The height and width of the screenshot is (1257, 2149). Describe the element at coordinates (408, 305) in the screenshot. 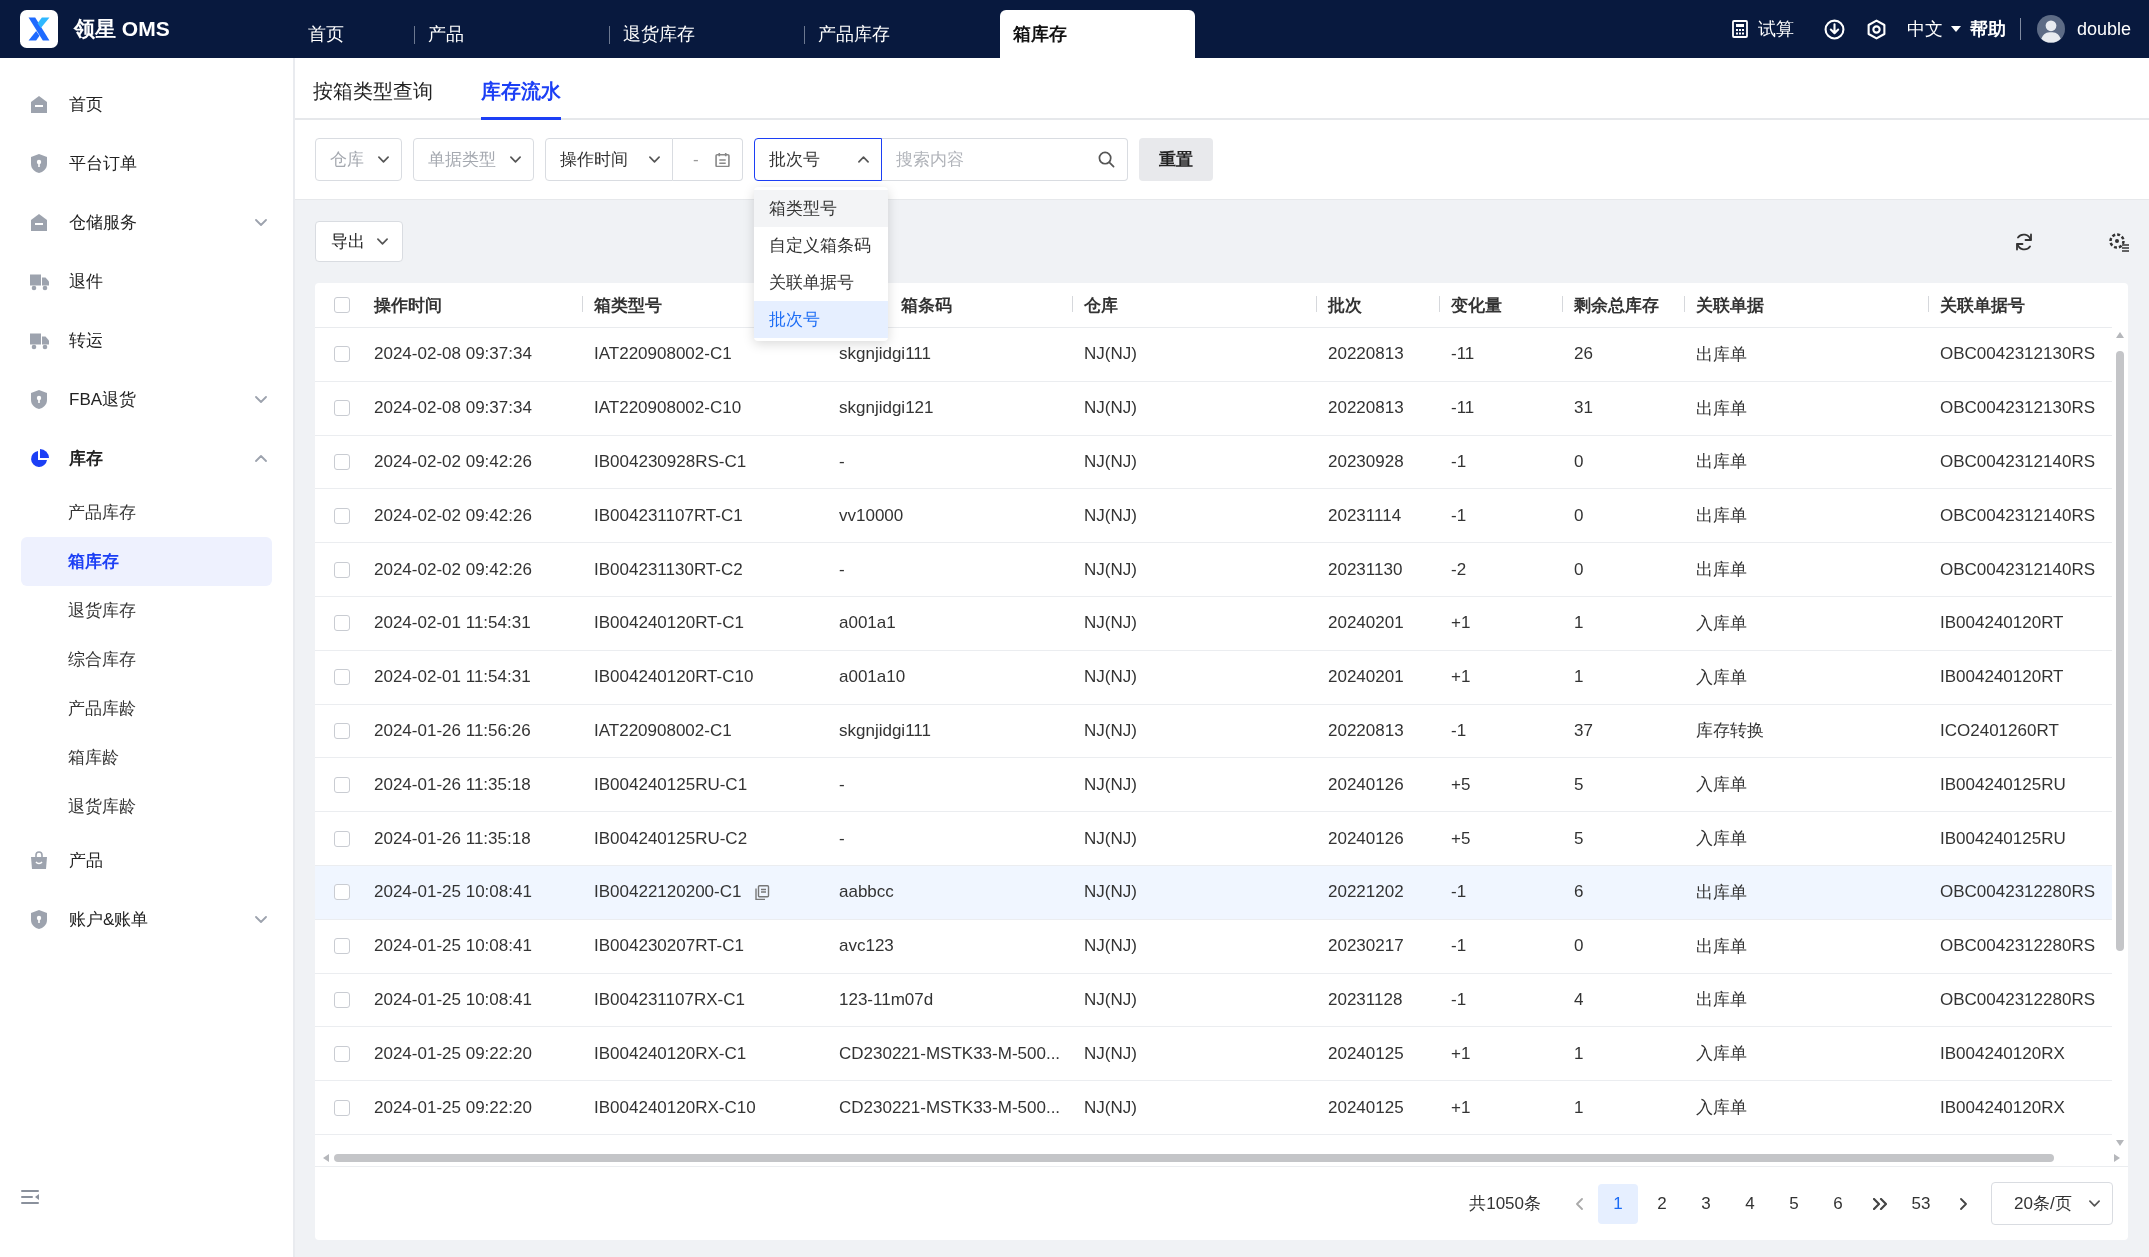

I see `column-header: 操作时间` at that location.